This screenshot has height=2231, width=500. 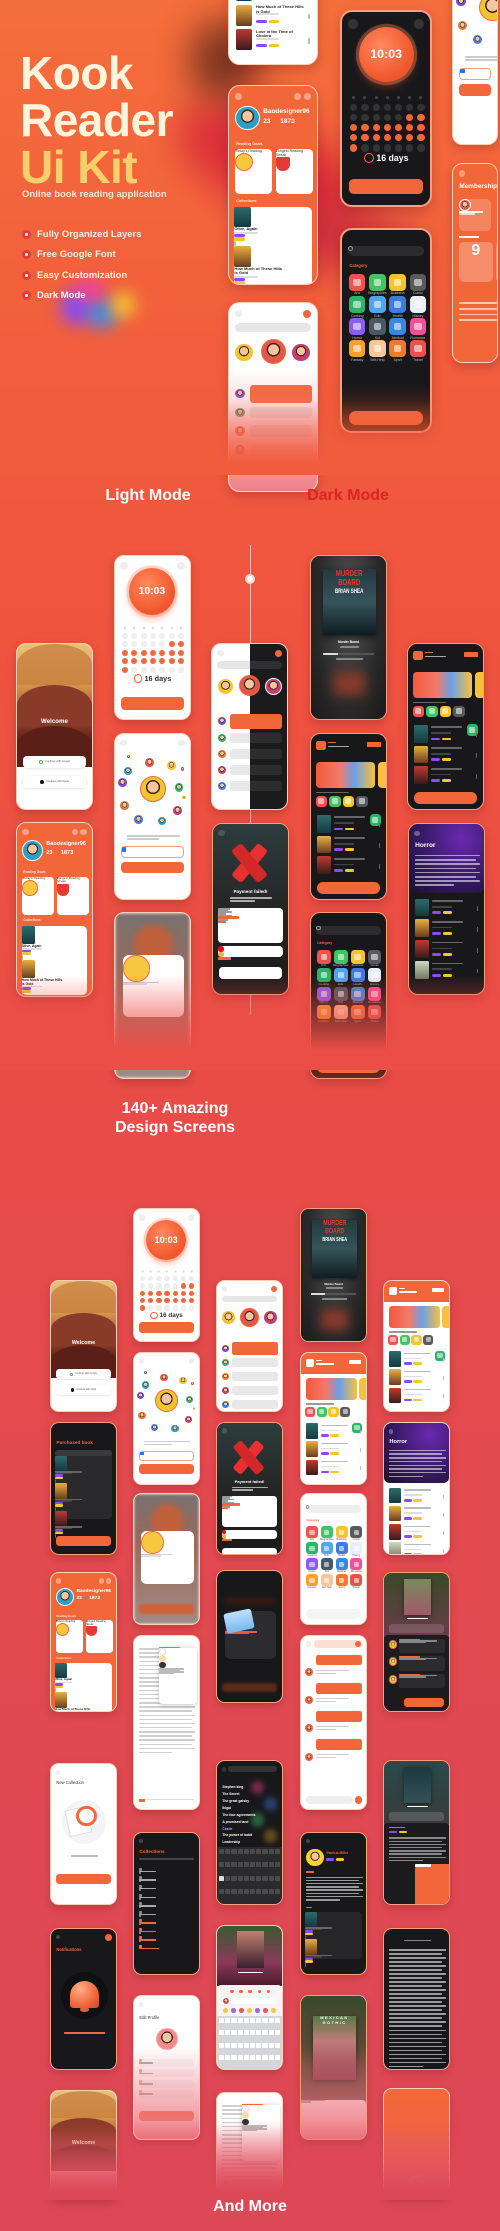 I want to click on settings-icon, so click(x=181, y=743).